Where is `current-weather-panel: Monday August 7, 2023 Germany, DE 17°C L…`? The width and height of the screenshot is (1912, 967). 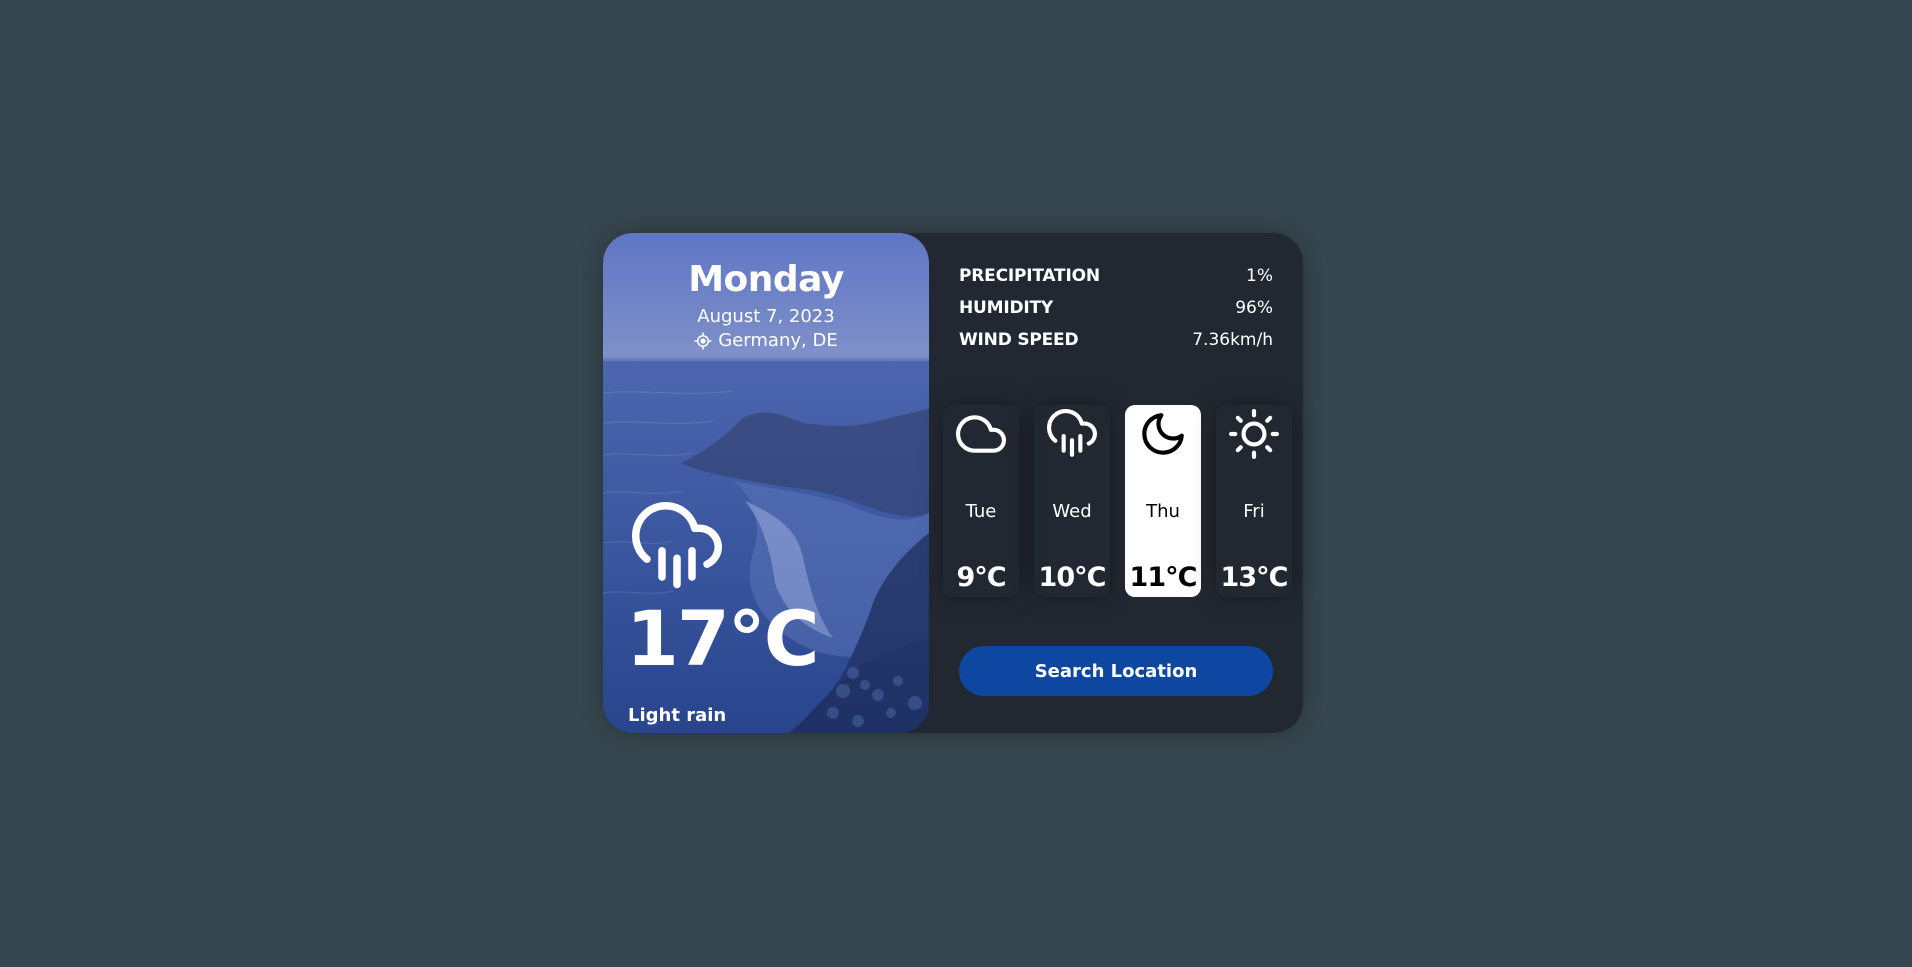 current-weather-panel: Monday August 7, 2023 Germany, DE 17°C L… is located at coordinates (766, 483).